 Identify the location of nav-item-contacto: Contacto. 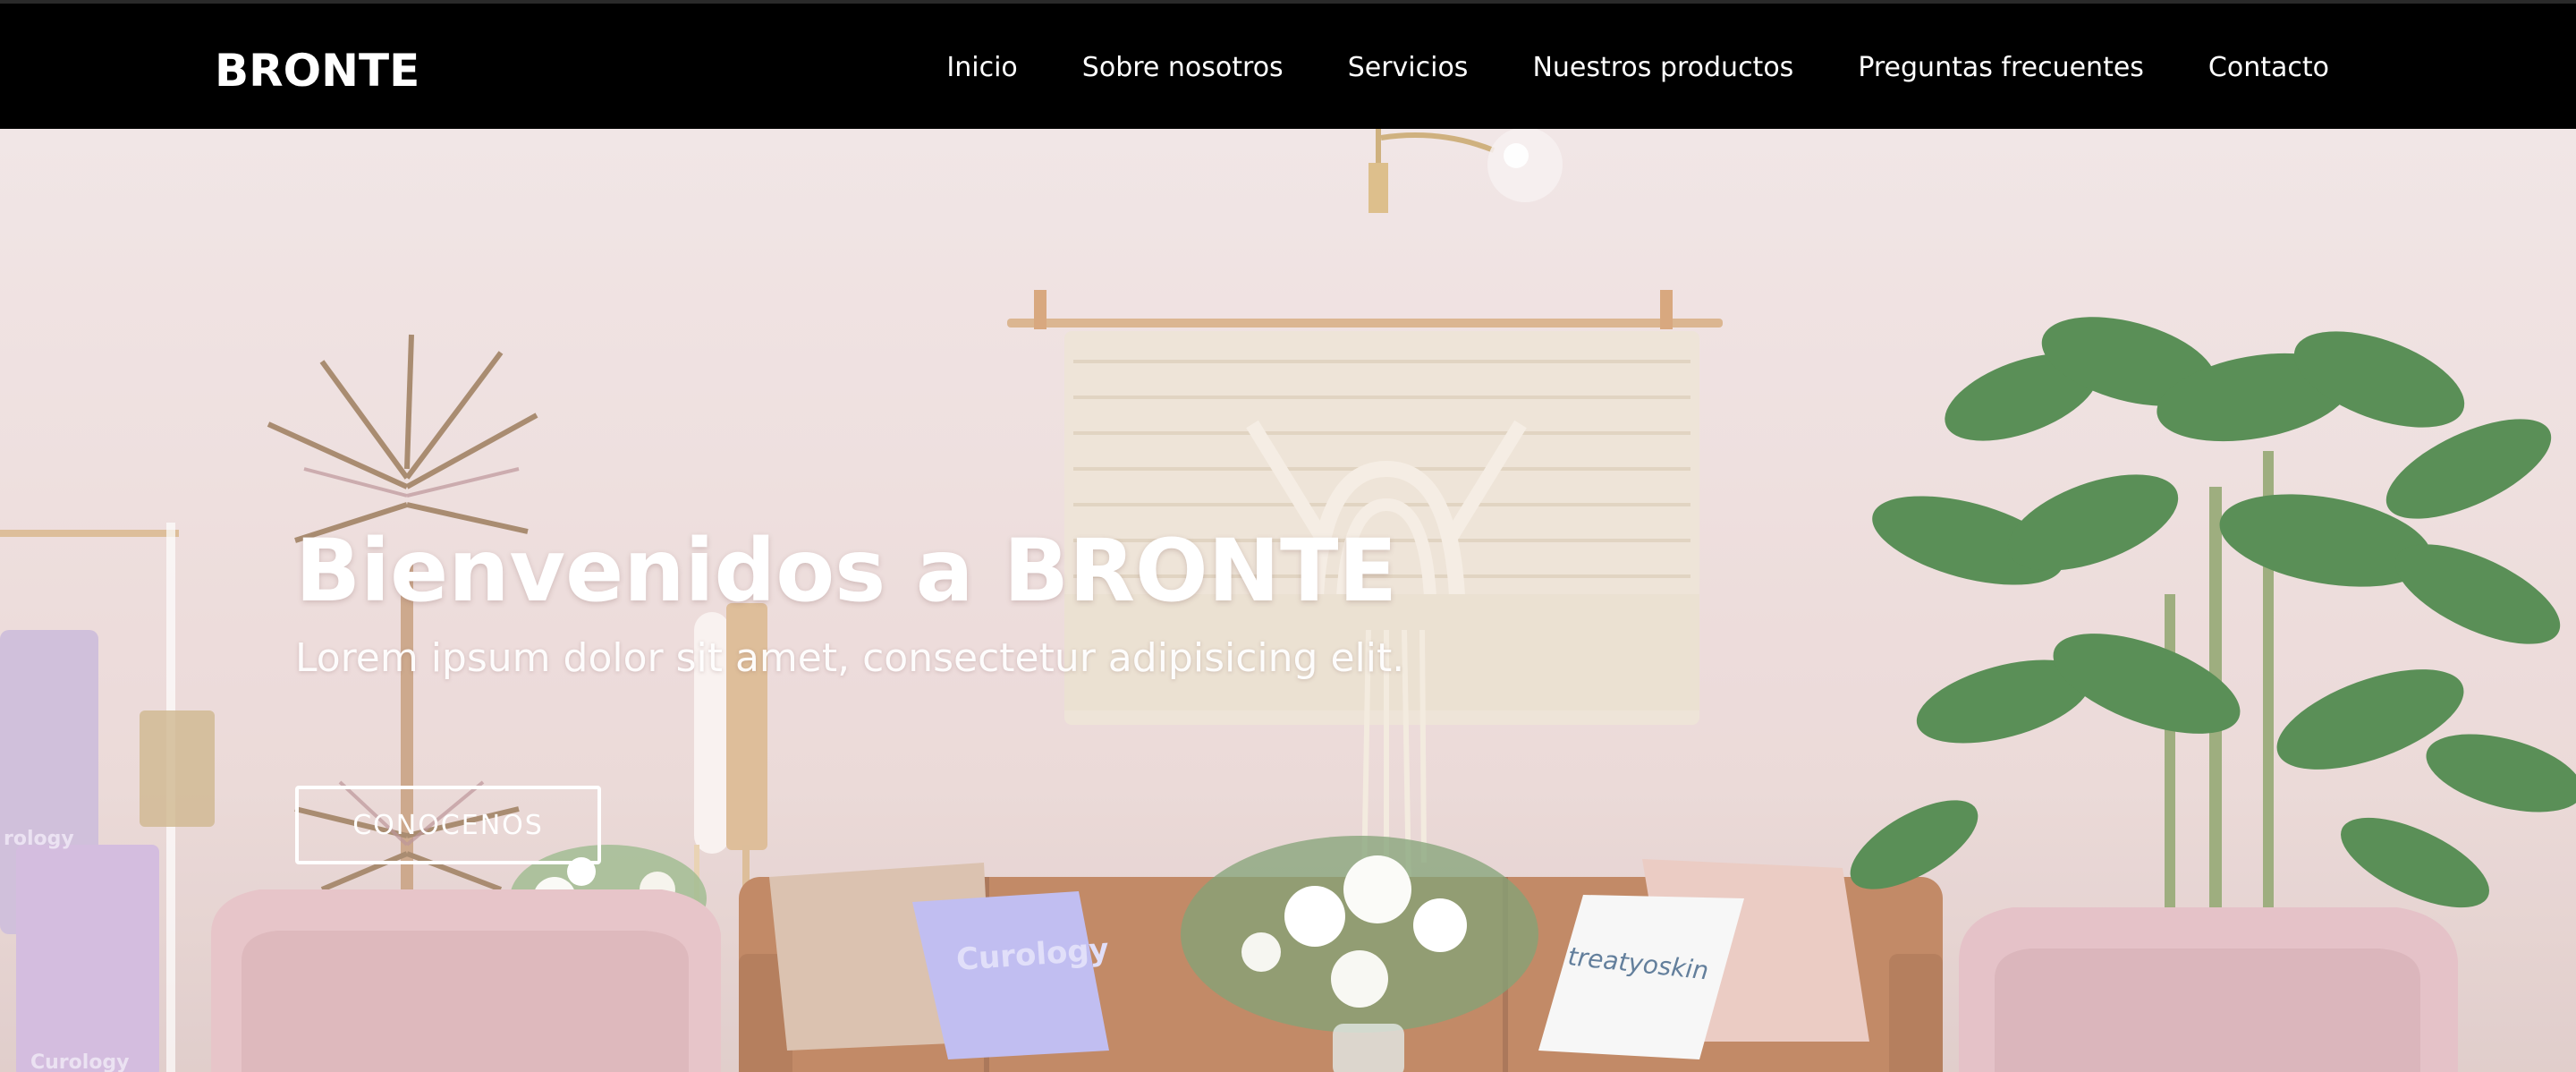
(2268, 68).